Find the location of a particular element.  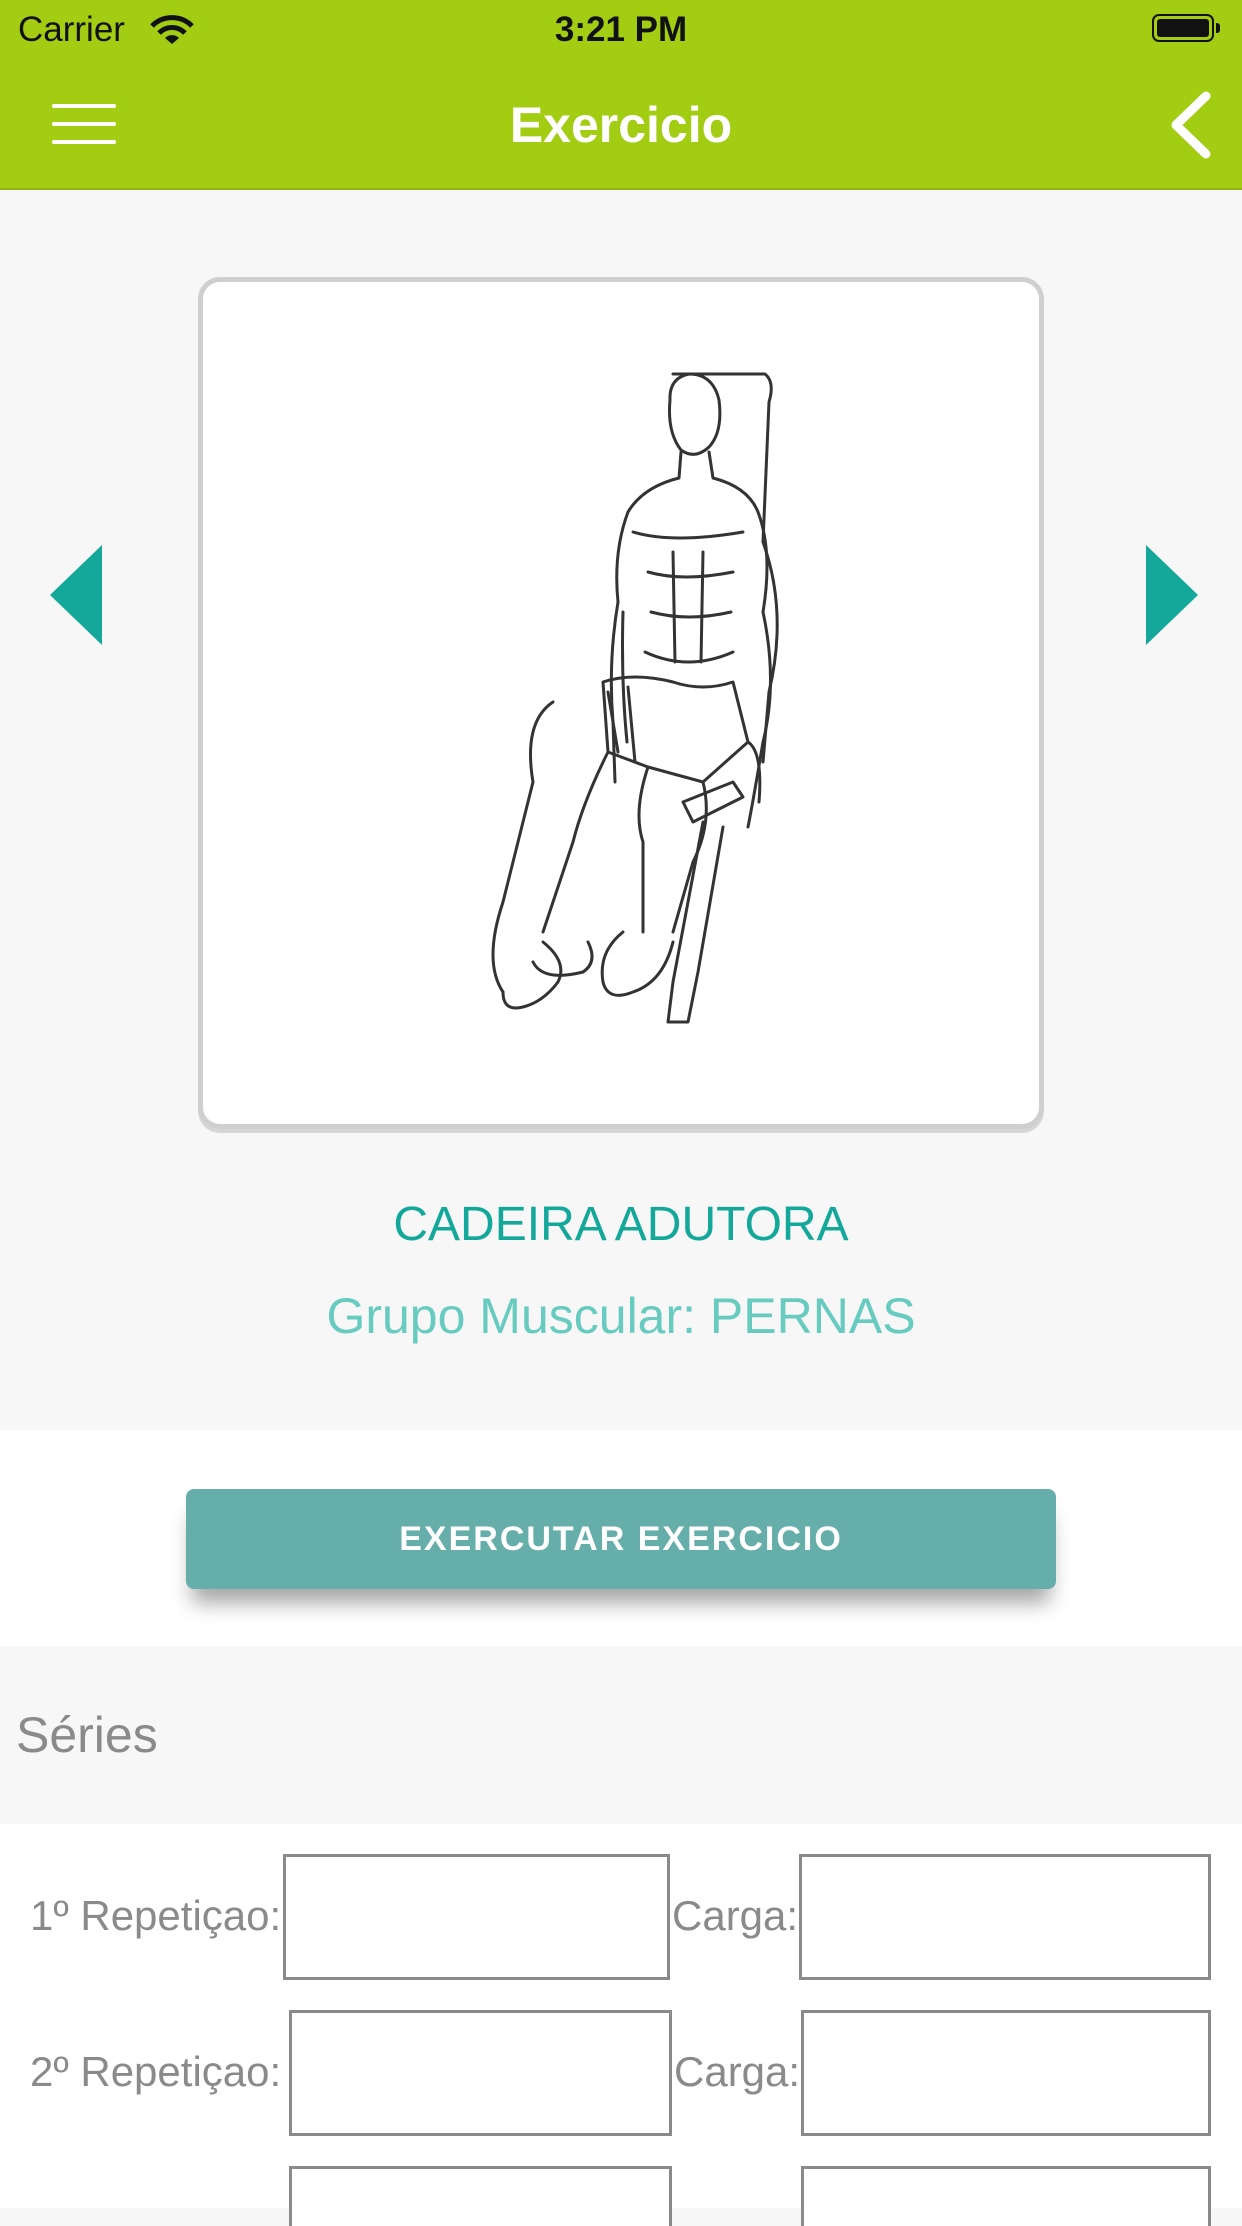

series-section-header: Séries is located at coordinates (621, 1735).